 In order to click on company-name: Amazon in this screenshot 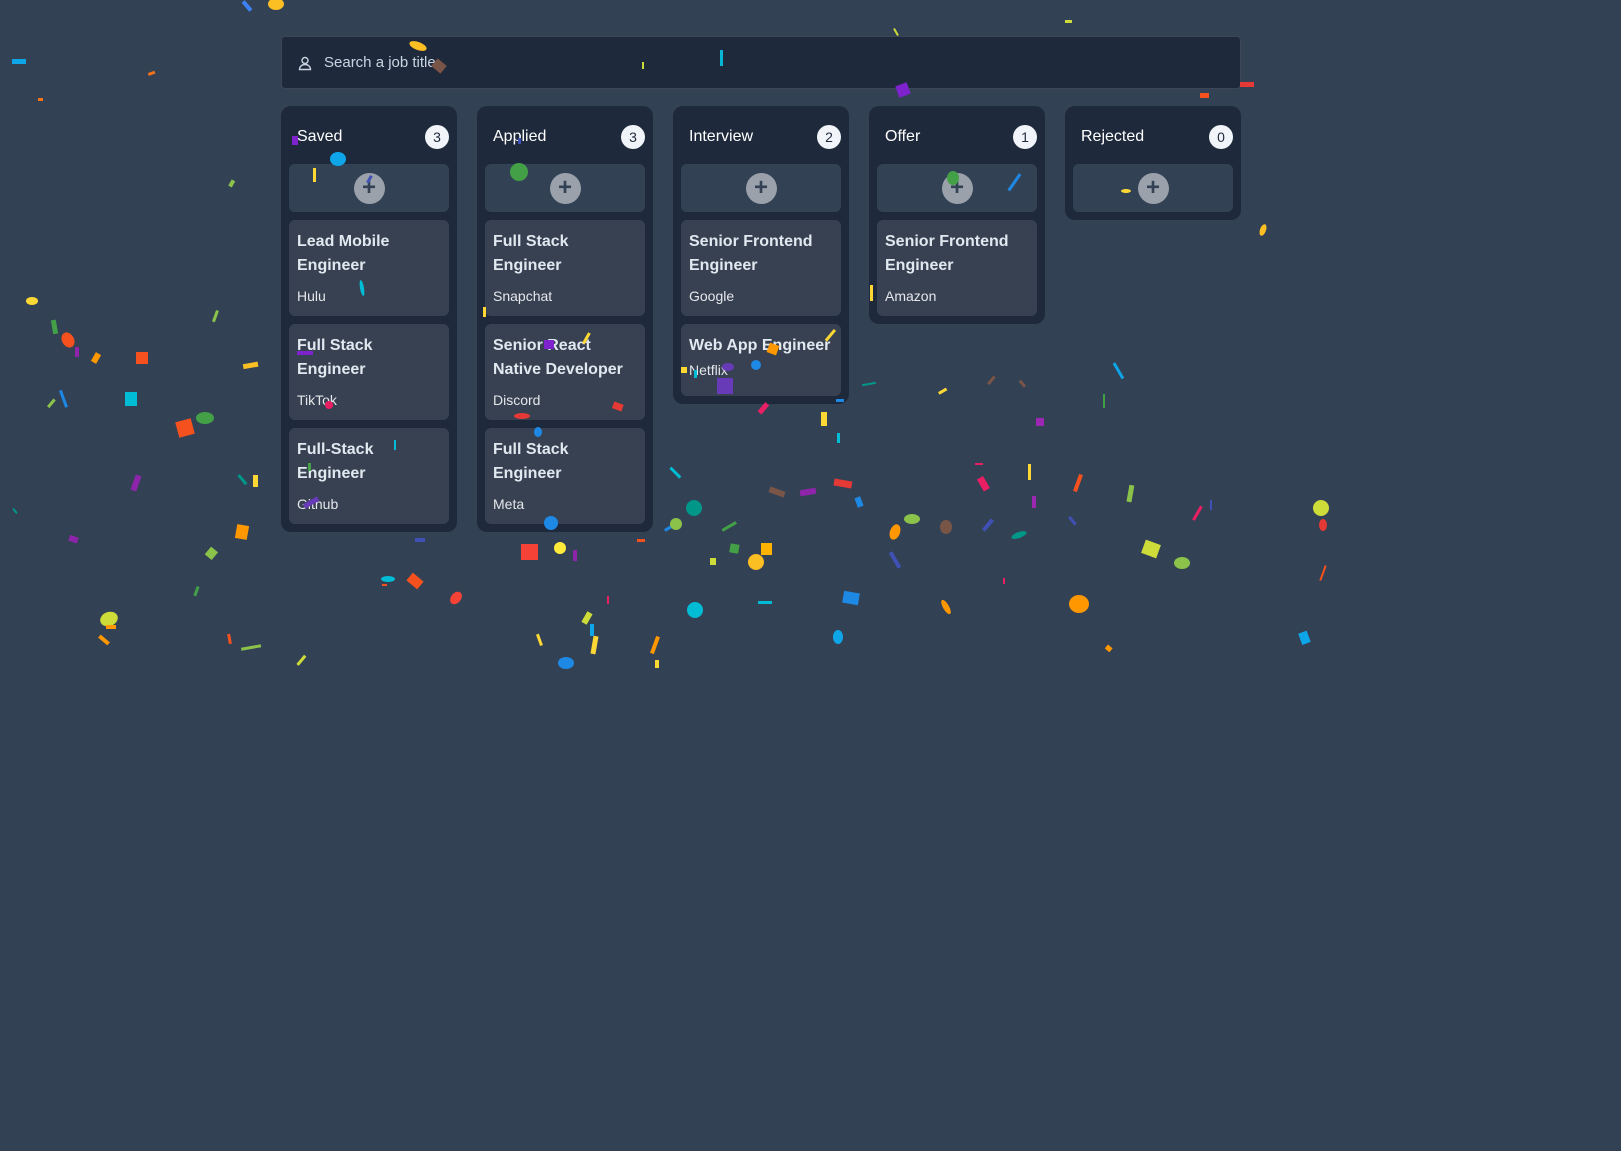, I will do `click(911, 296)`.